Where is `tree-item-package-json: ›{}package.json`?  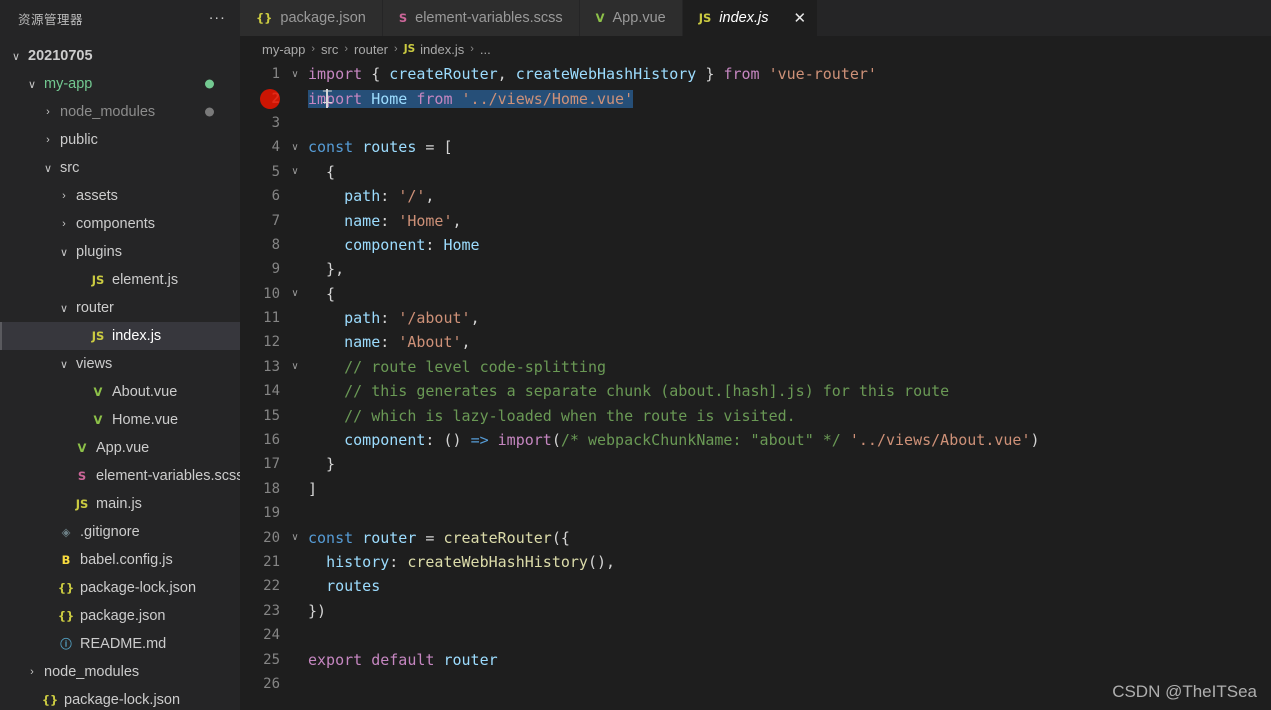 tree-item-package-json: ›{}package.json is located at coordinates (120, 616).